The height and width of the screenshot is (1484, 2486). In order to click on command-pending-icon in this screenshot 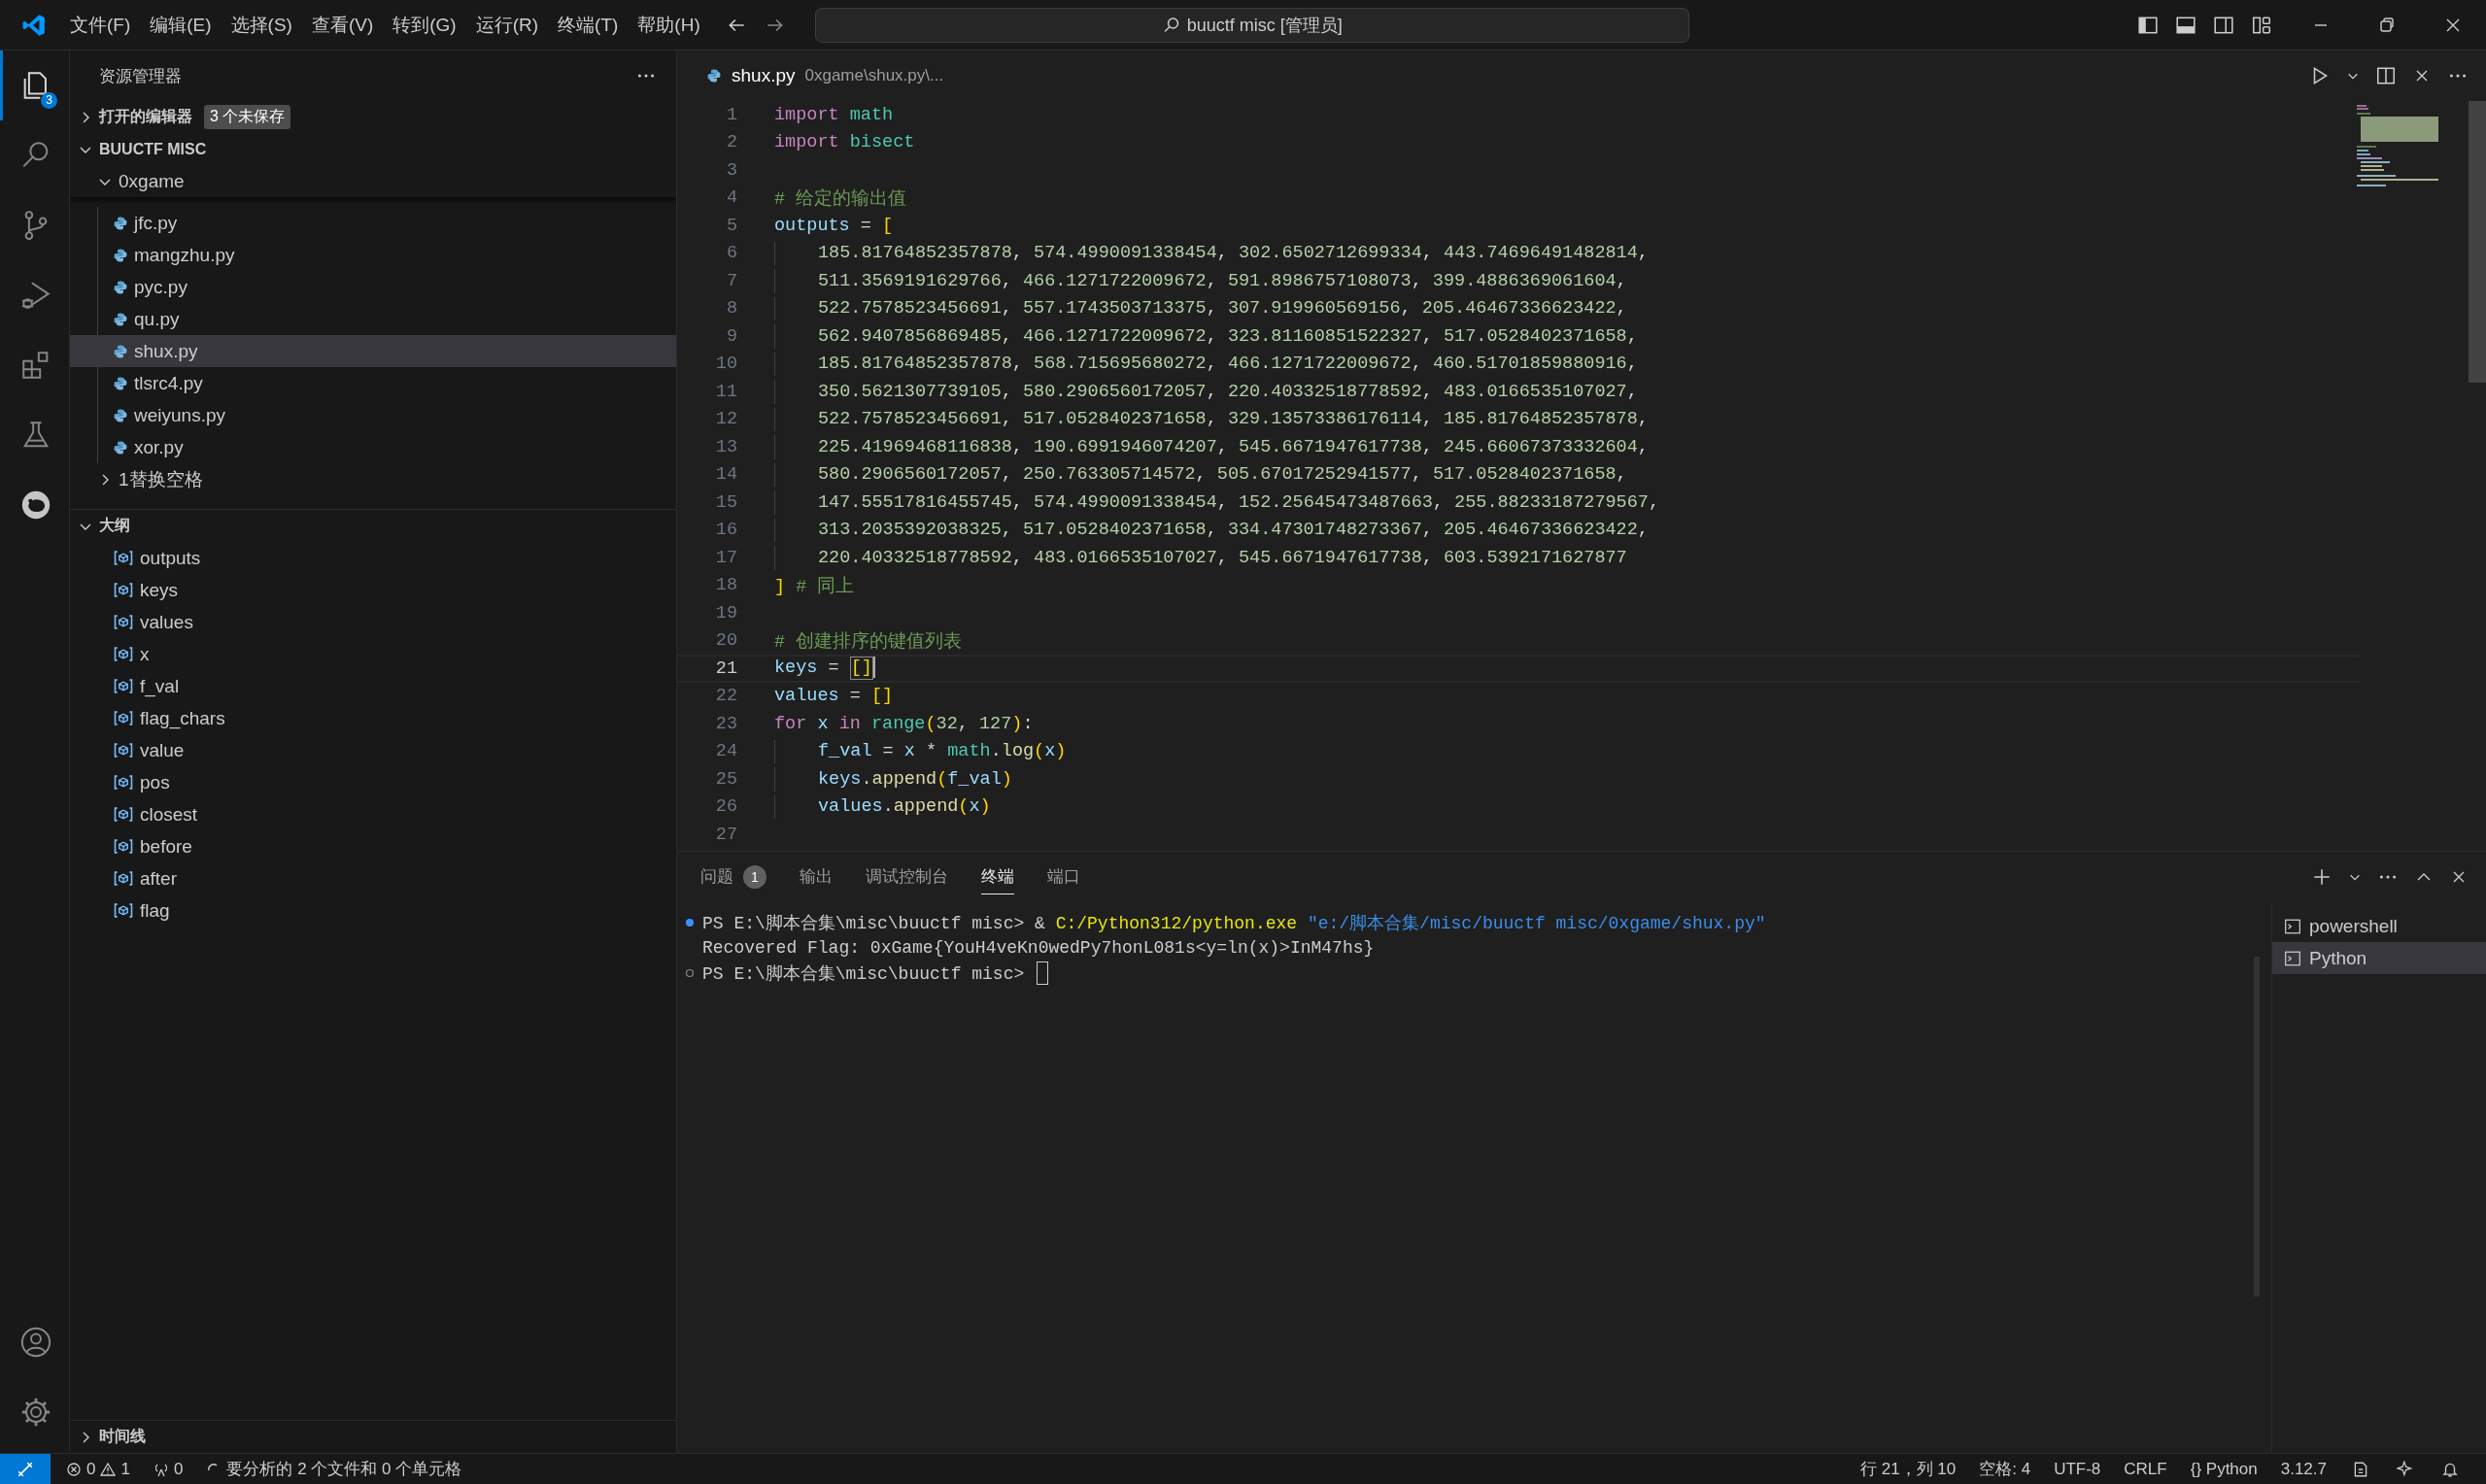, I will do `click(690, 973)`.